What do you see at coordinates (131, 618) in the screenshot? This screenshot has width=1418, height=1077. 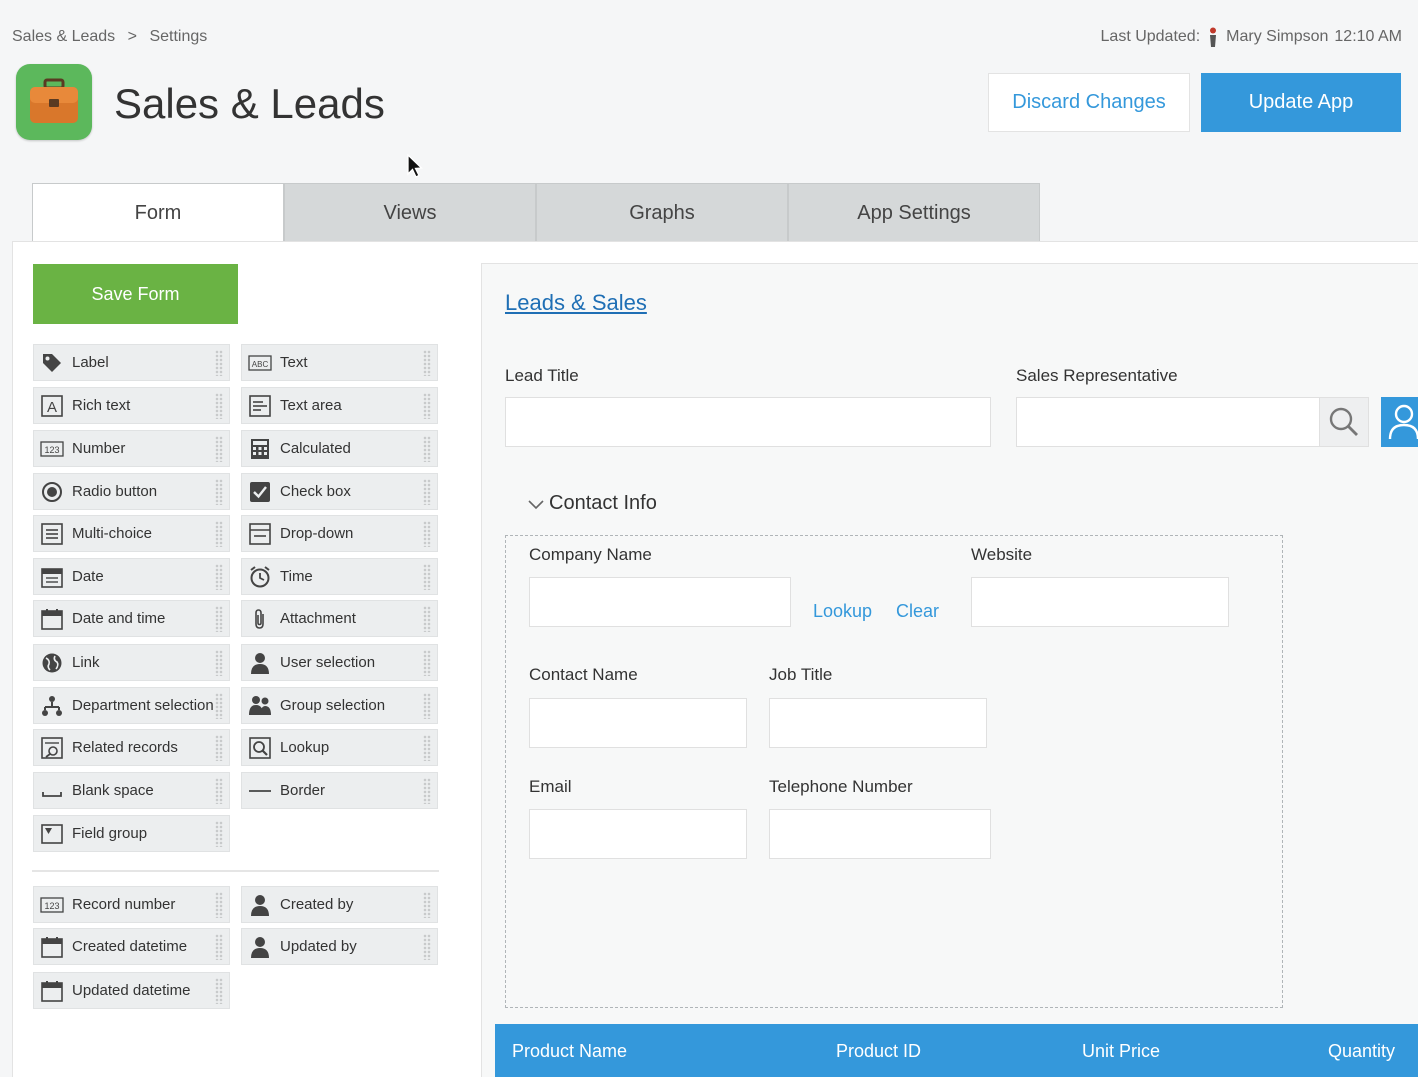 I see `palette-item-date-and-time: Date and time` at bounding box center [131, 618].